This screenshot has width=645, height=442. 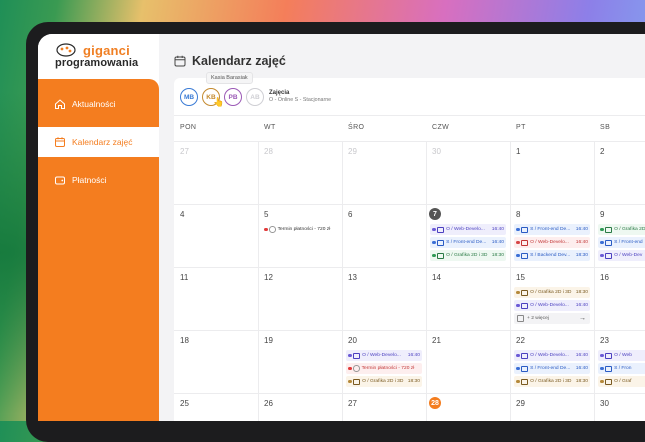 What do you see at coordinates (436, 277) in the screenshot?
I see `day-number: 14` at bounding box center [436, 277].